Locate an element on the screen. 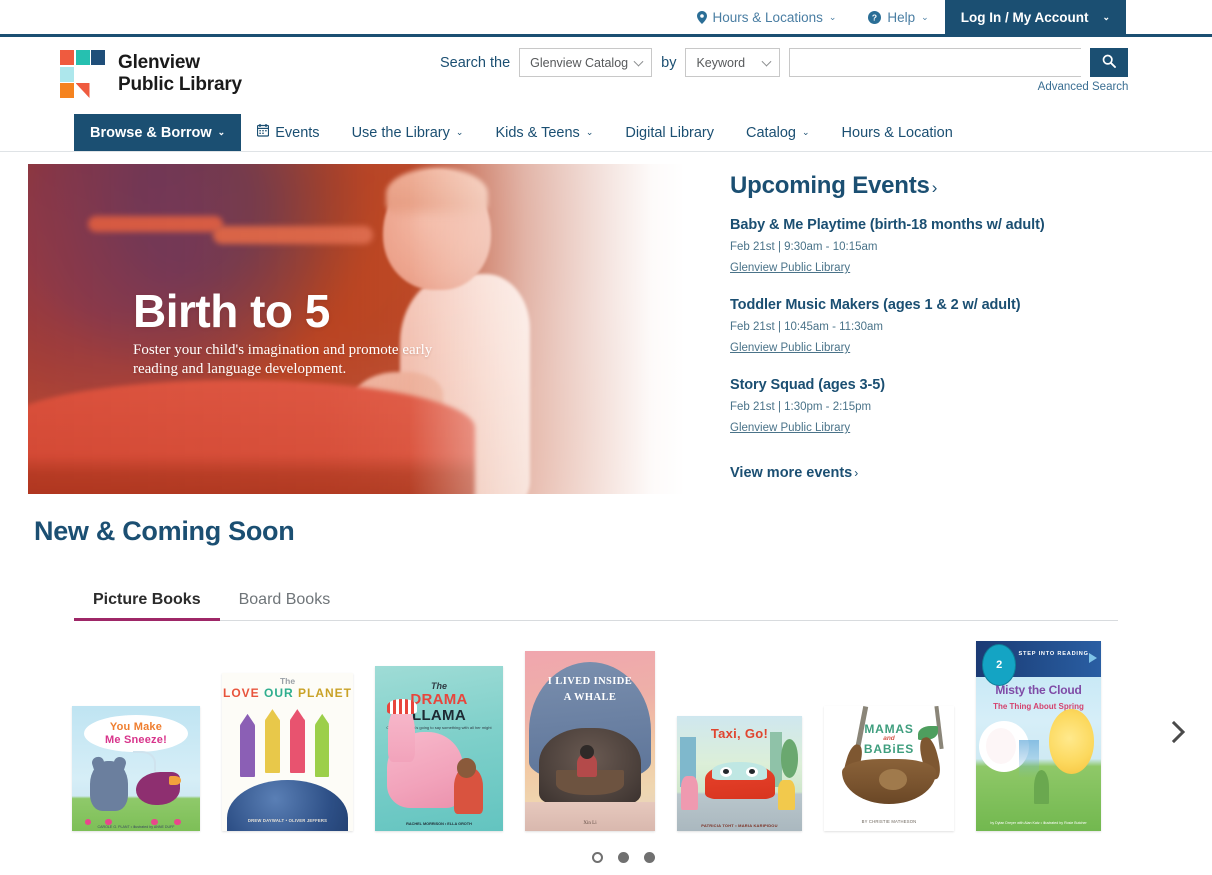 This screenshot has width=1212, height=875. calendar-icon is located at coordinates (263, 132).